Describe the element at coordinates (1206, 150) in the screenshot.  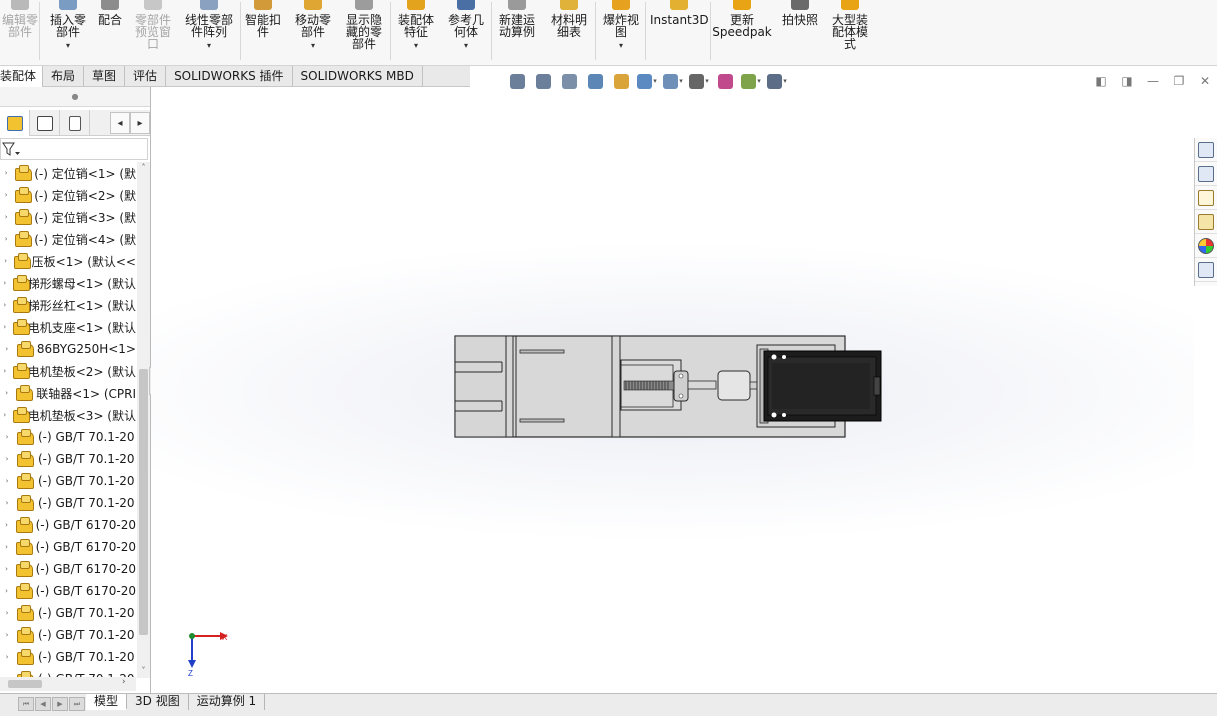
I see `solidworks-resources-tab` at that location.